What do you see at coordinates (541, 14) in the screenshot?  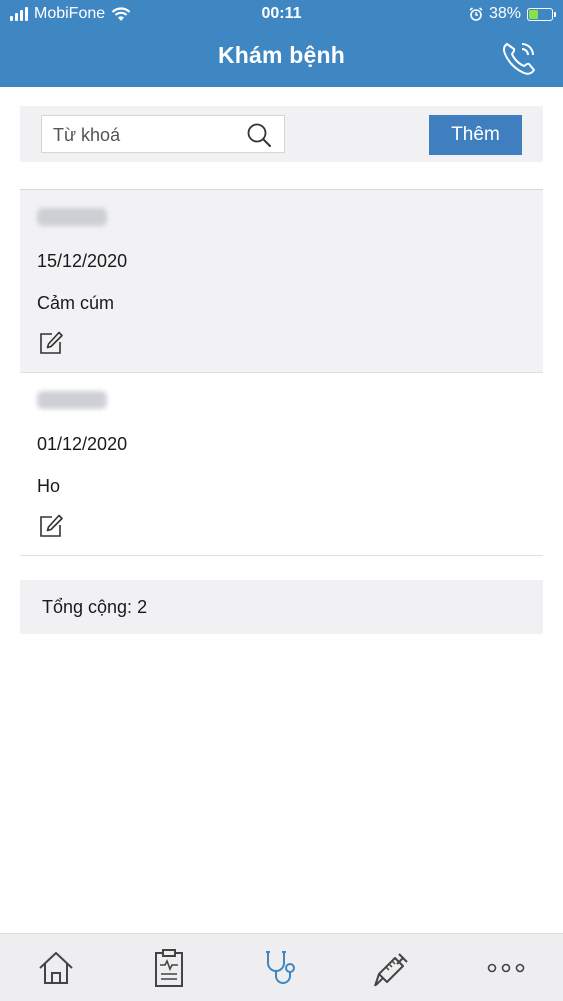 I see `battery-icon` at bounding box center [541, 14].